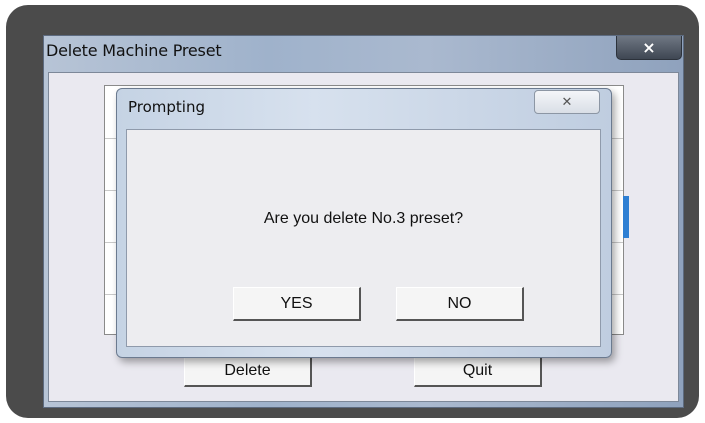  Describe the element at coordinates (626, 217) in the screenshot. I see `selected-row-indicator` at that location.